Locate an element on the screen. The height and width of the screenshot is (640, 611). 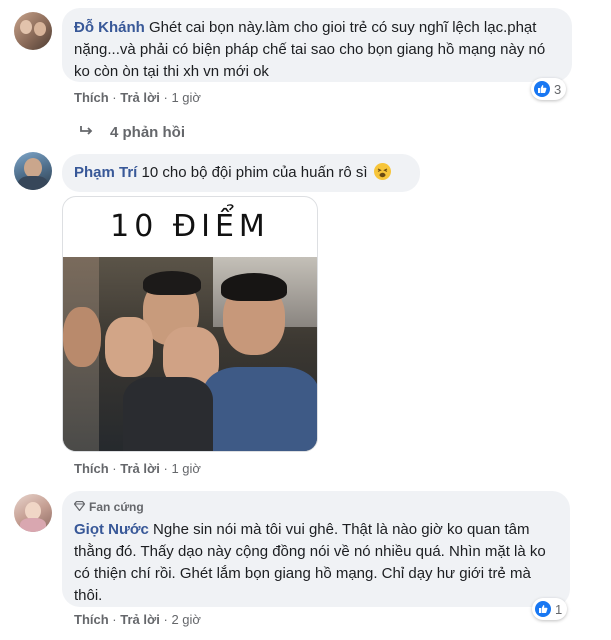
reaction-count: 1 is located at coordinates (550, 609).